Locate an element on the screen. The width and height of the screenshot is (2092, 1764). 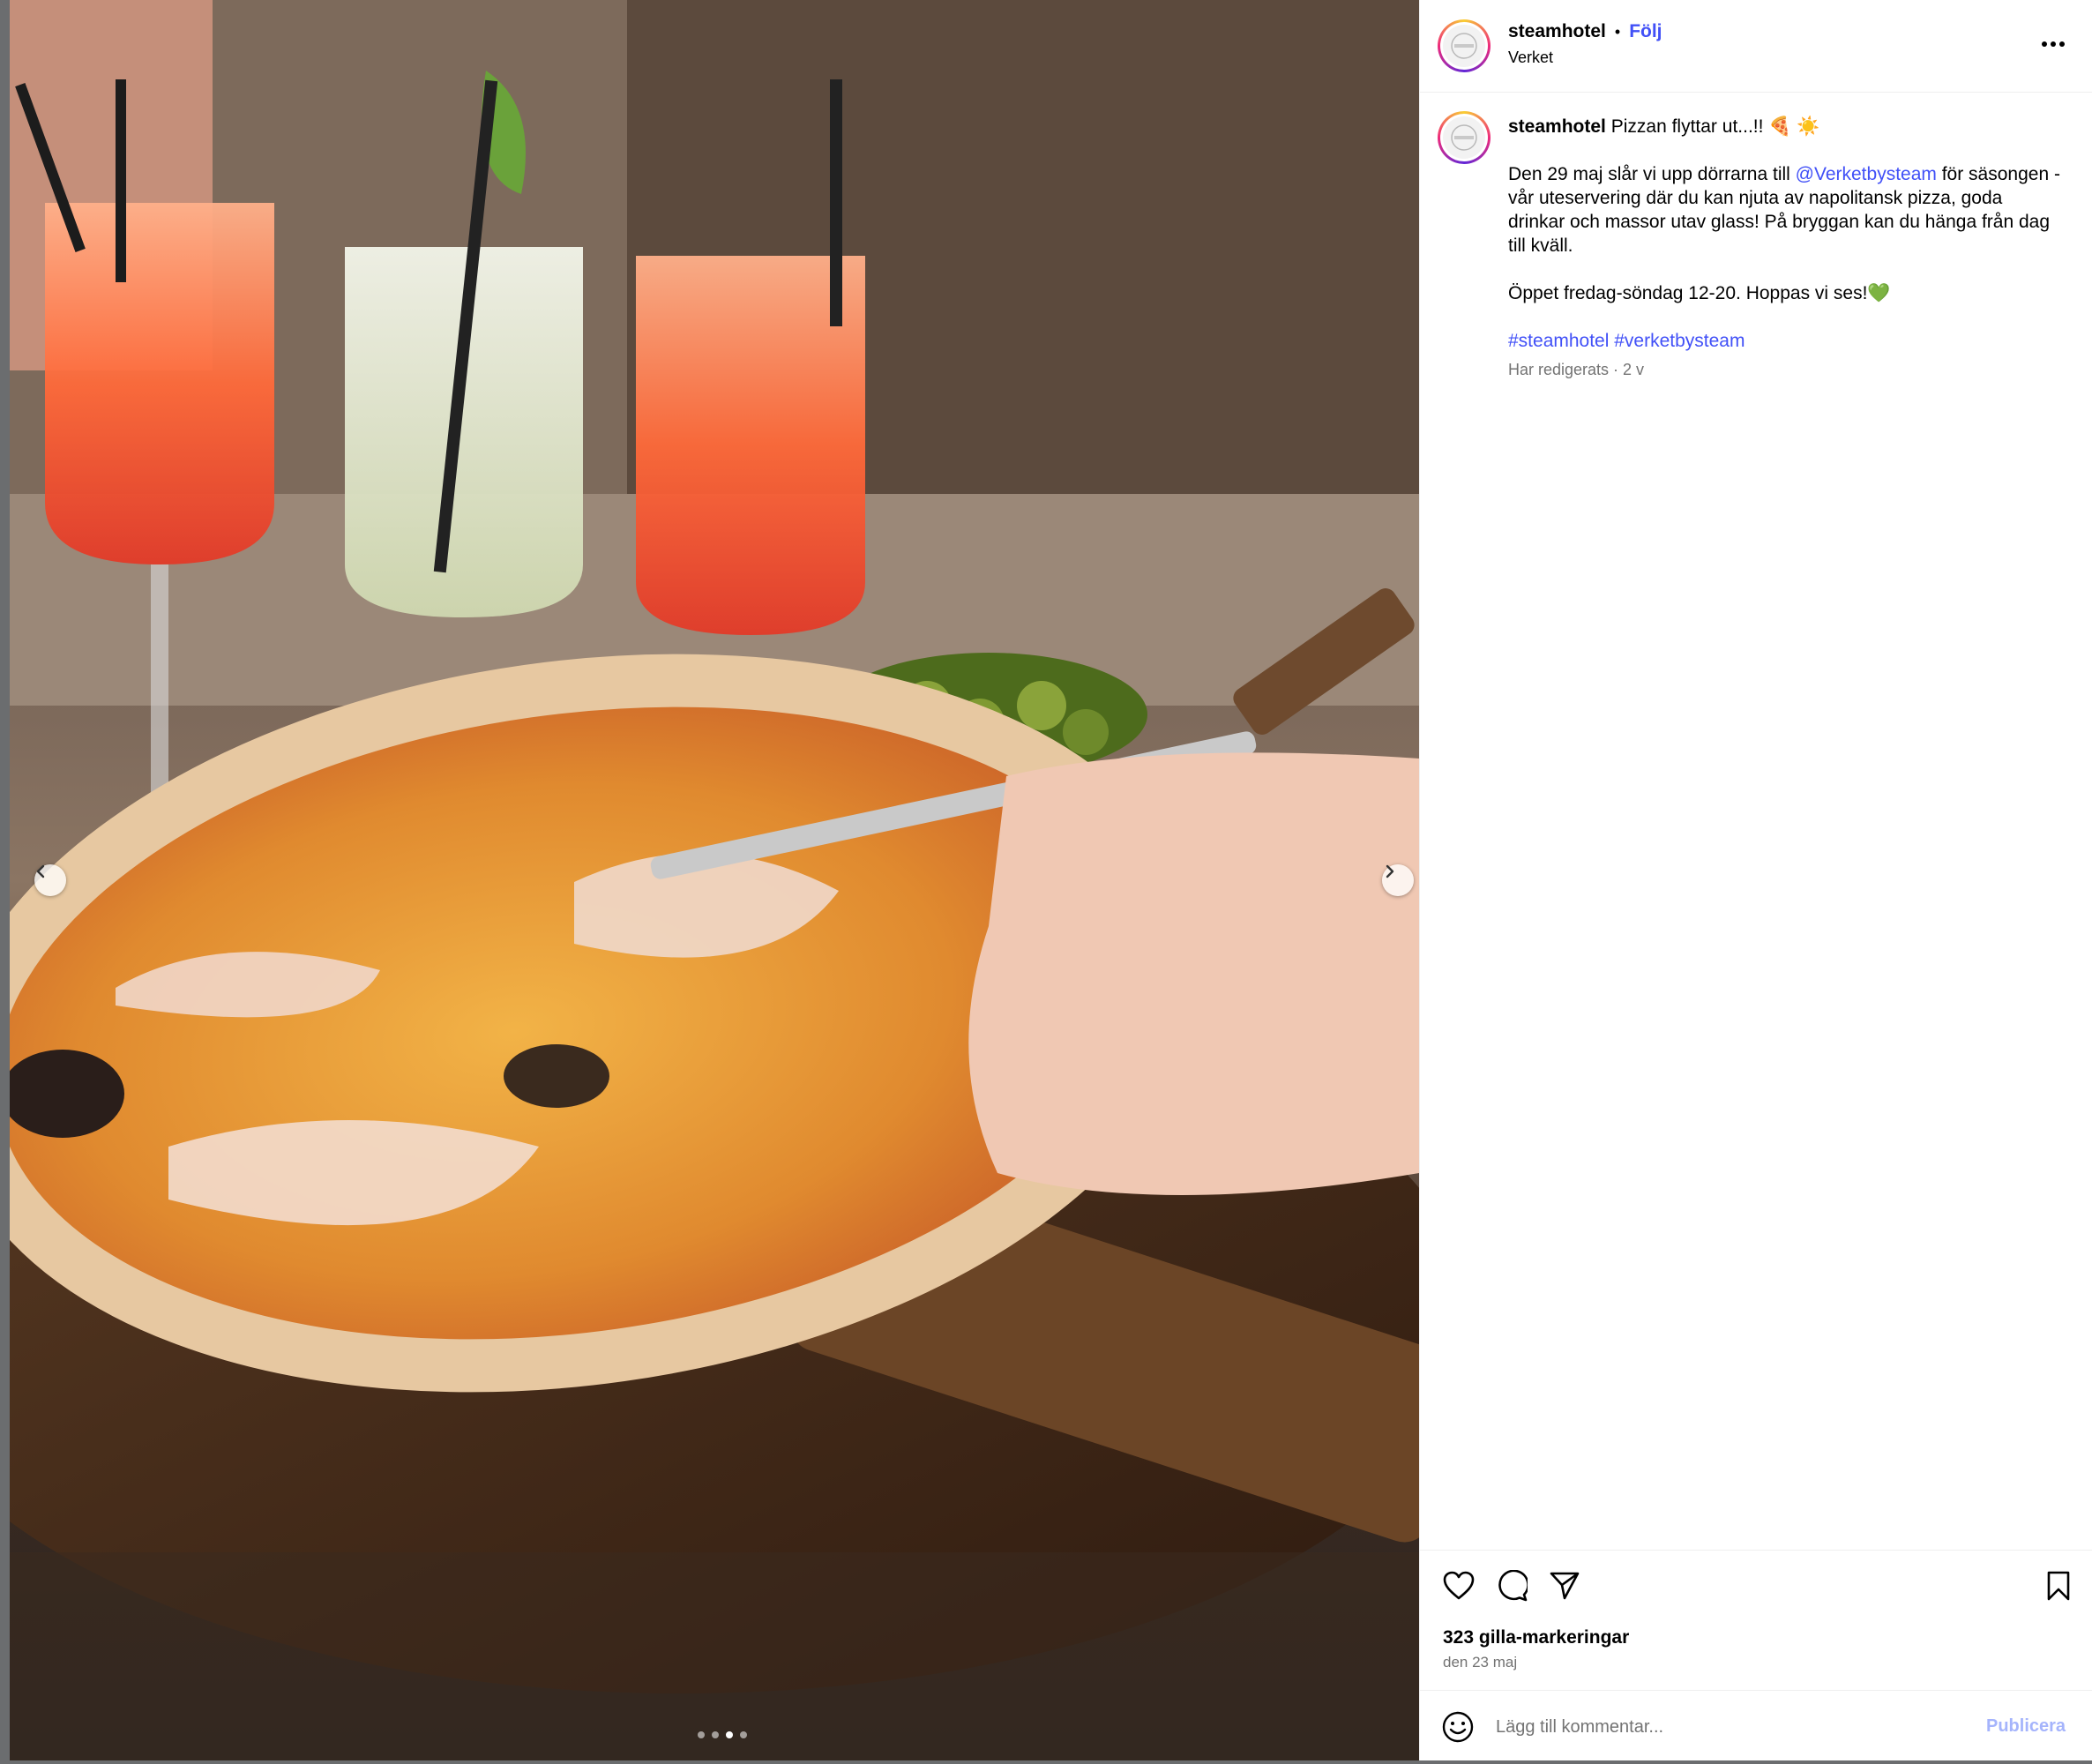
comment-bar: Publicera is located at coordinates (1756, 1725).